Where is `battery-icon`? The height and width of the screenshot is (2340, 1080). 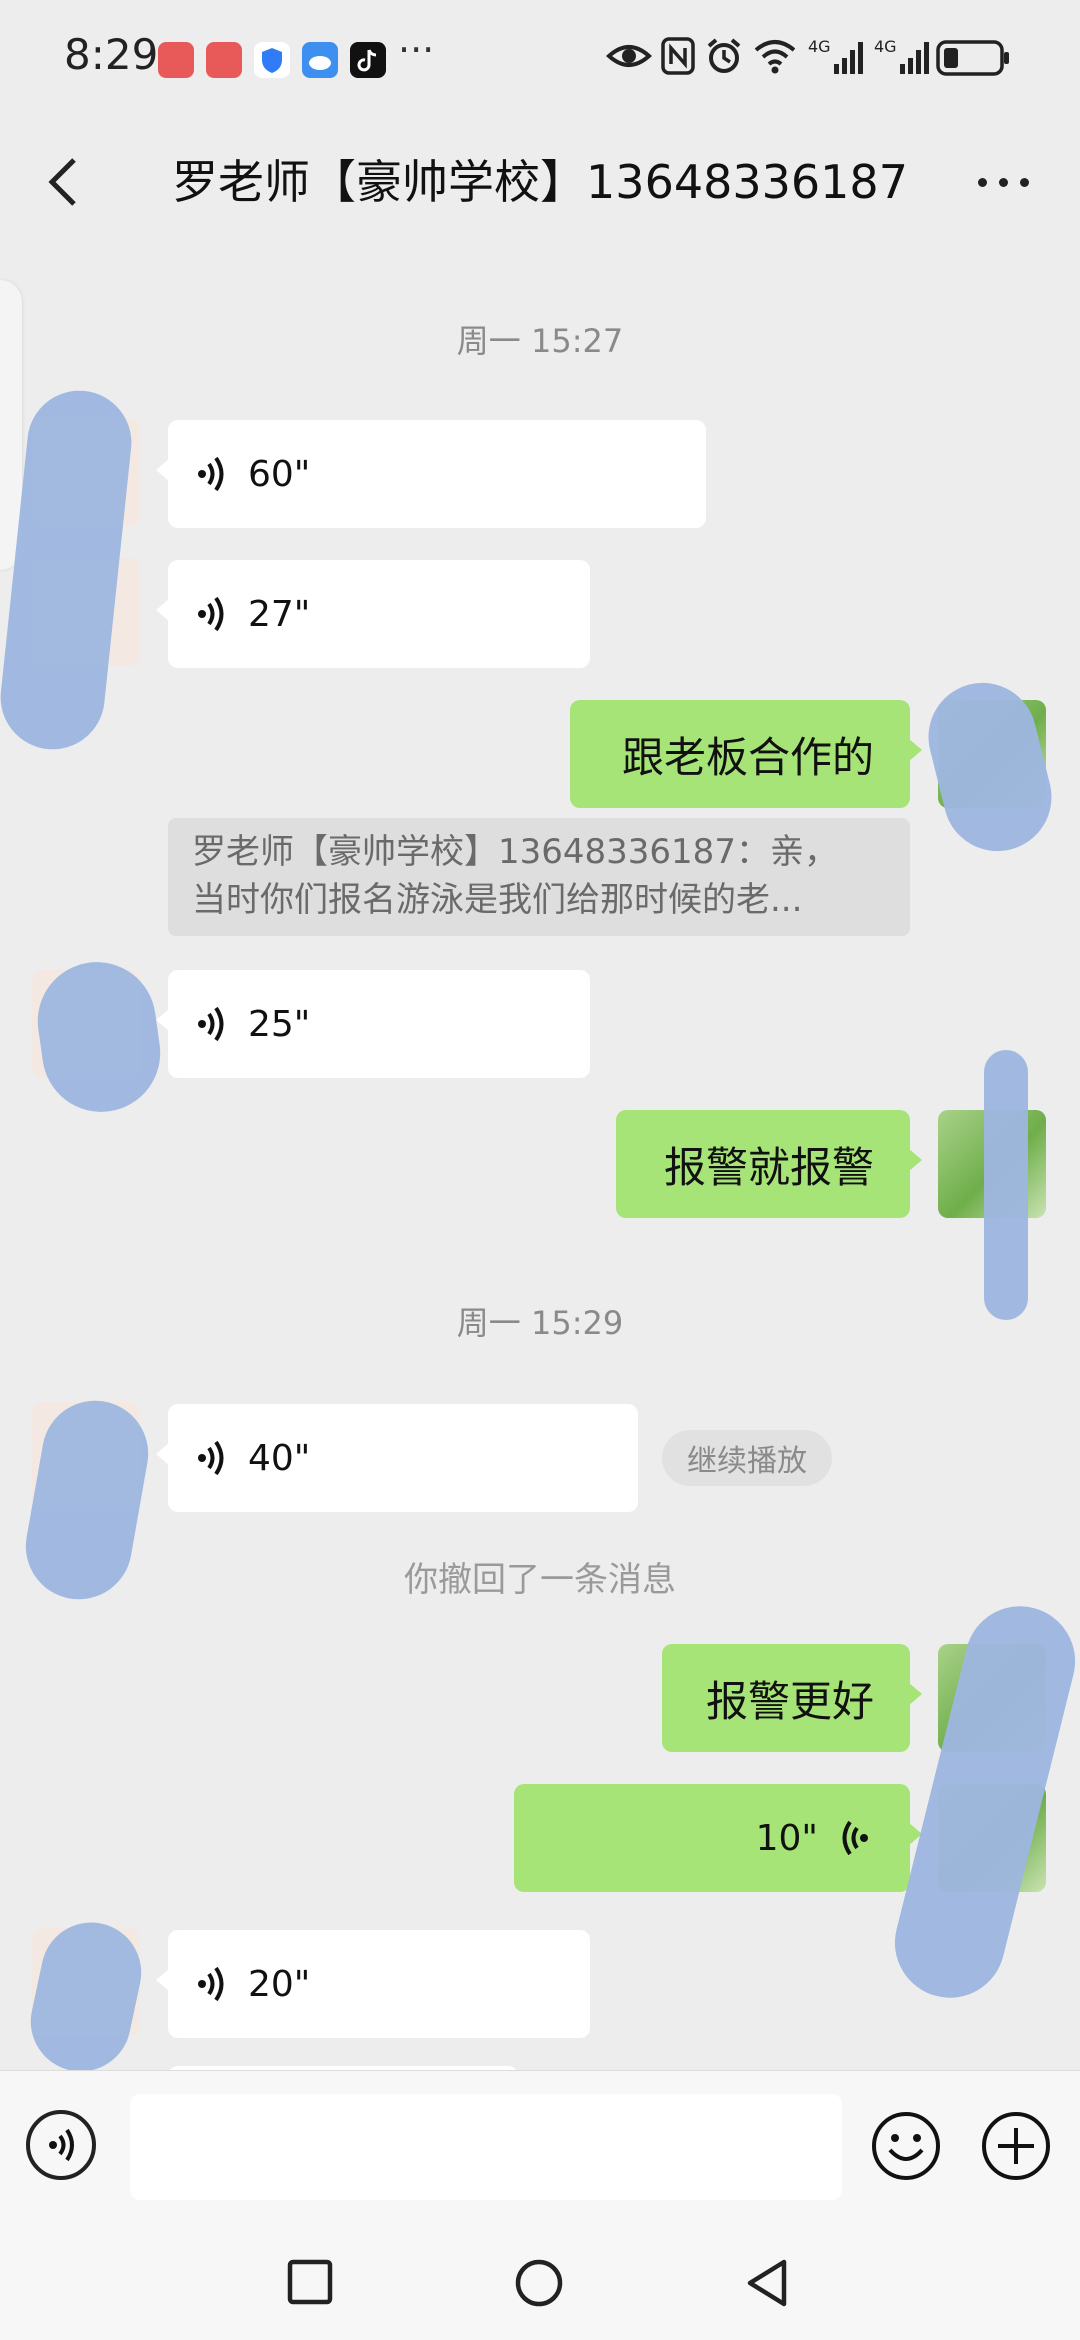 battery-icon is located at coordinates (973, 62).